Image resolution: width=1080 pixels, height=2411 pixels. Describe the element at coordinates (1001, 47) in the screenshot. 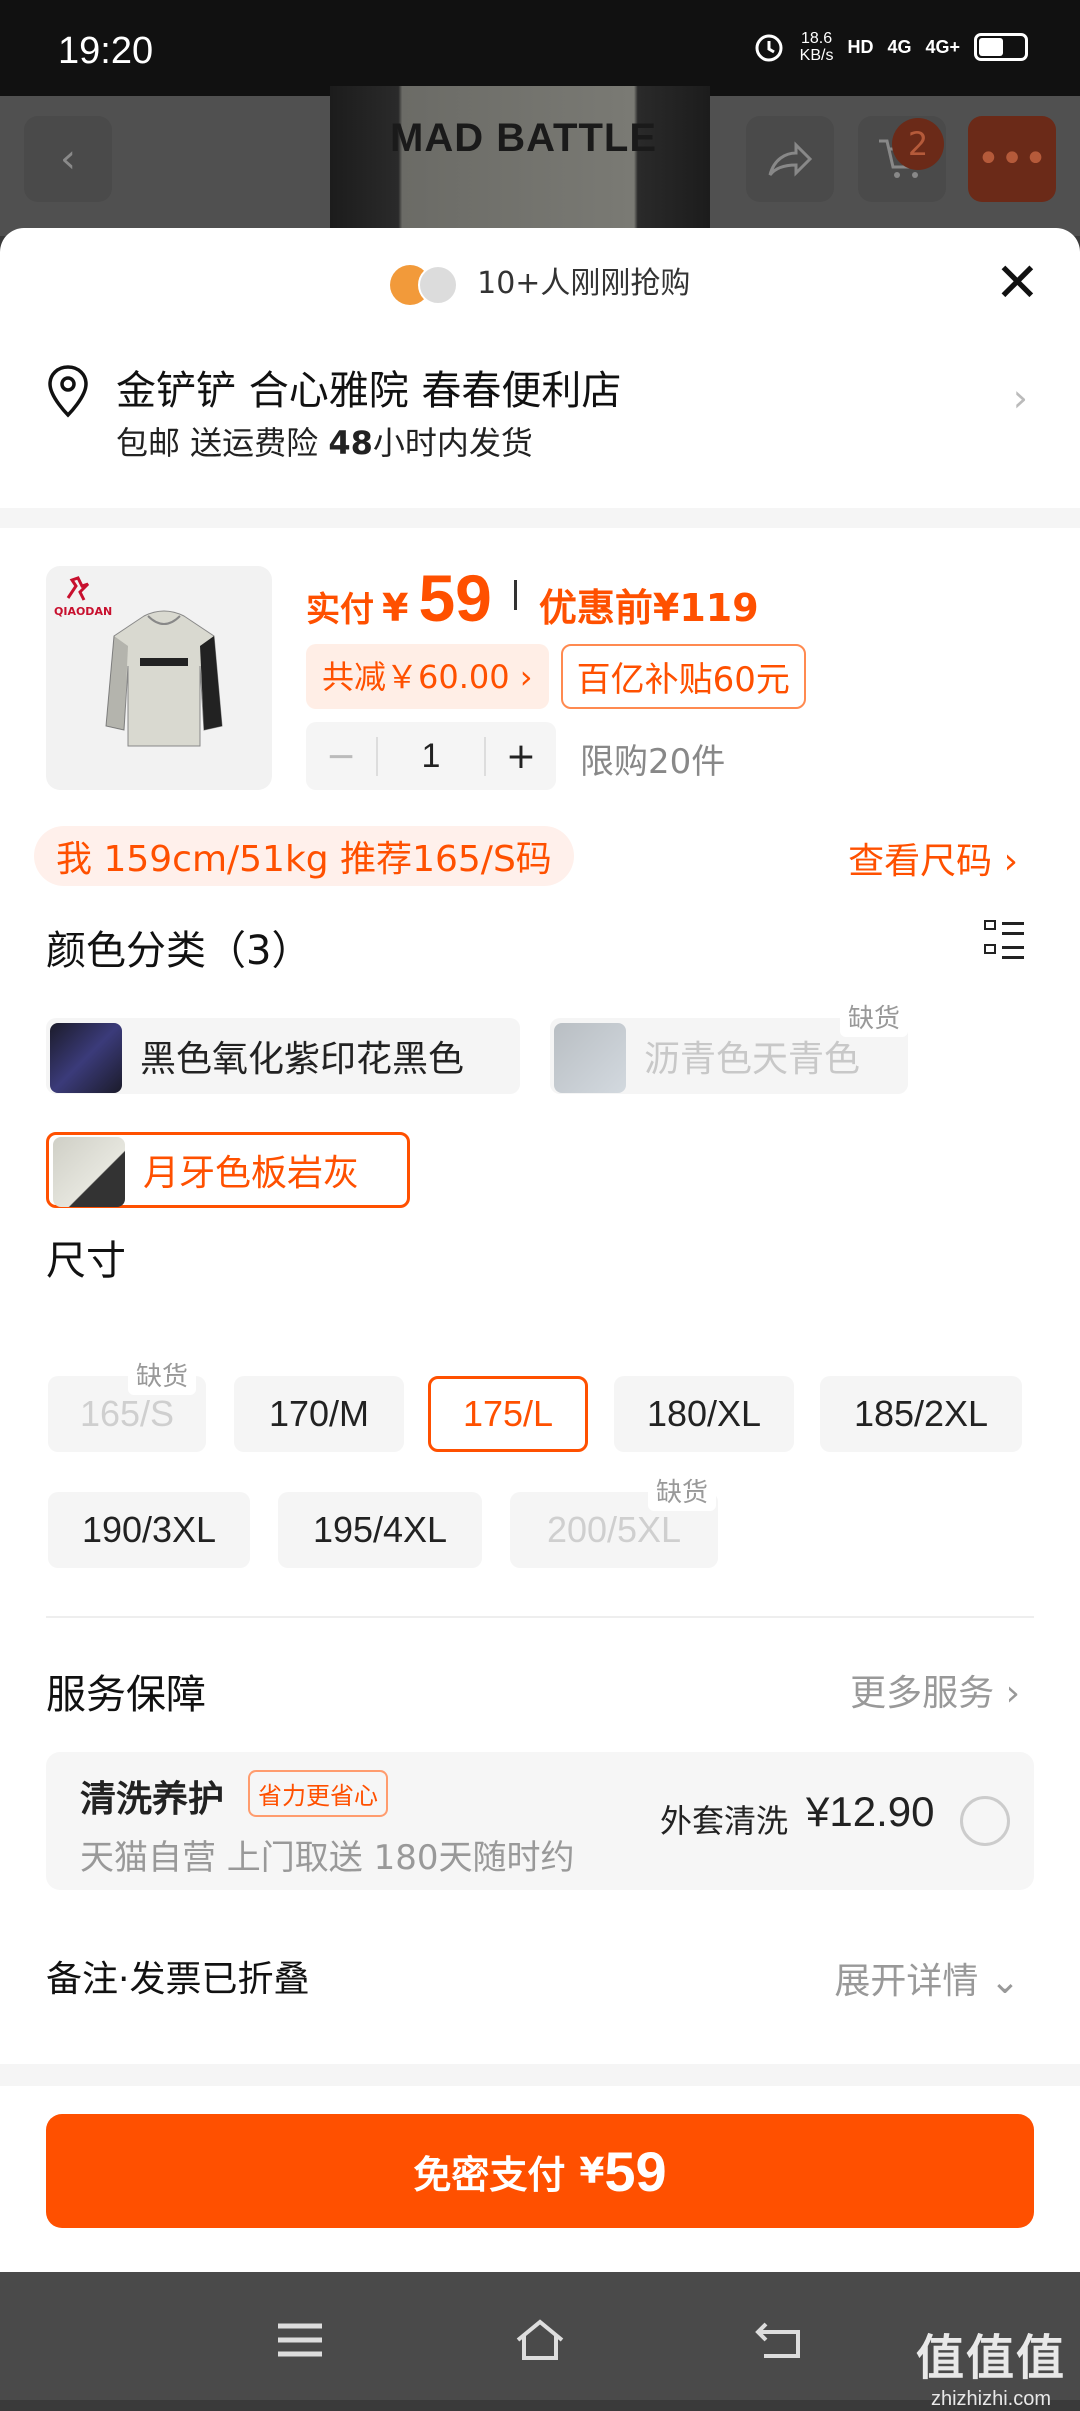

I see `battery-icon` at that location.